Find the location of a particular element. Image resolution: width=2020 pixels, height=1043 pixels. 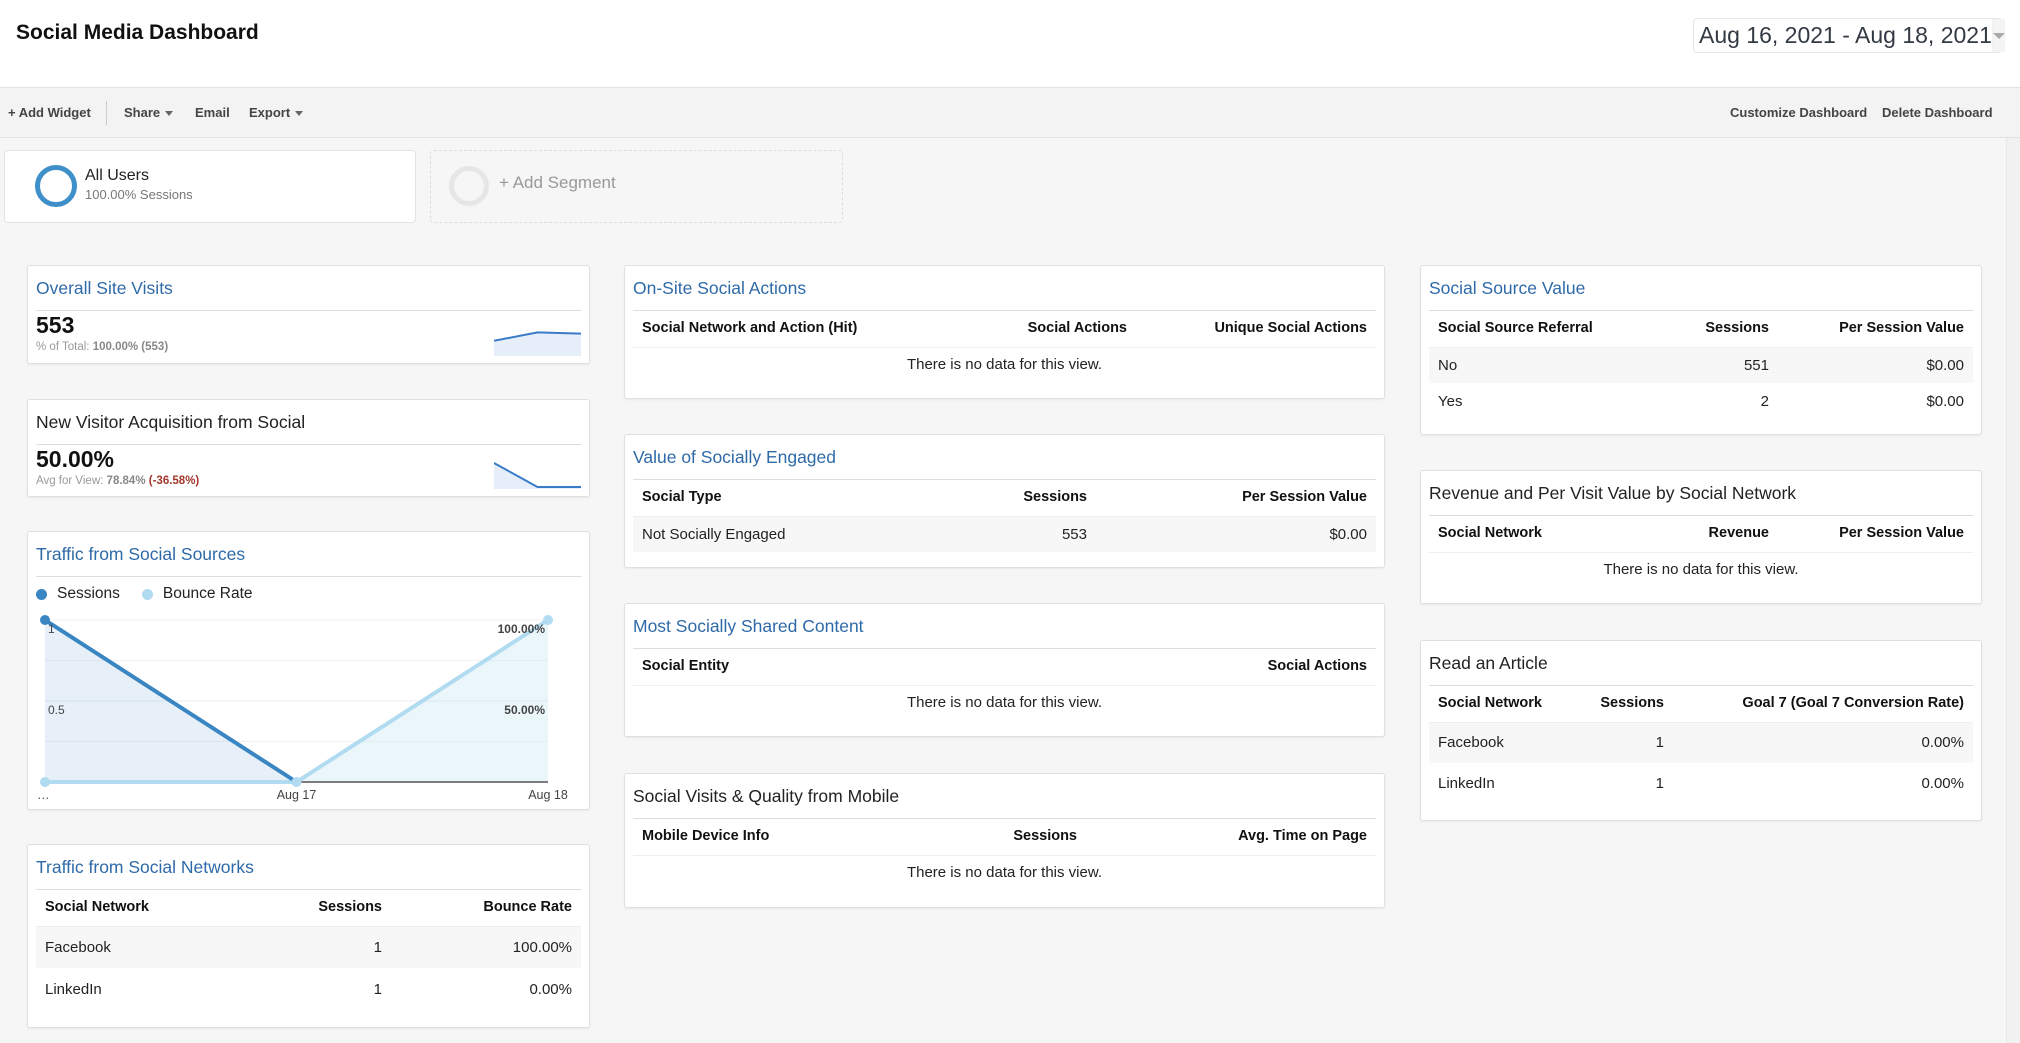

share-button: Share is located at coordinates (149, 113).